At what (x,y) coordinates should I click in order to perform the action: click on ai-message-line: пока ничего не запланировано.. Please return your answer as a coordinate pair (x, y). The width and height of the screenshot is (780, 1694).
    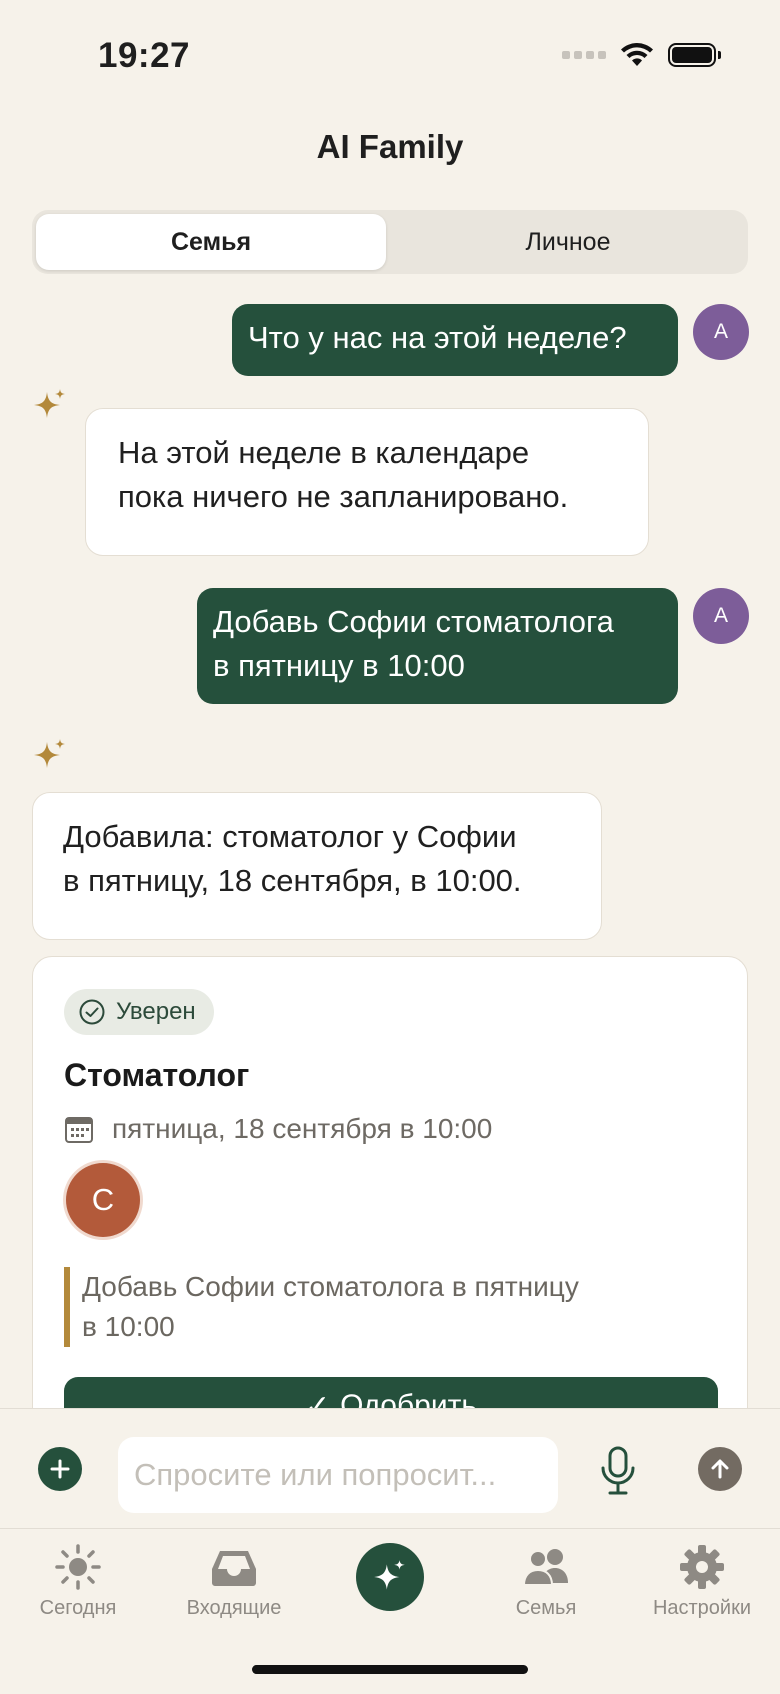
    Looking at the image, I should click on (343, 496).